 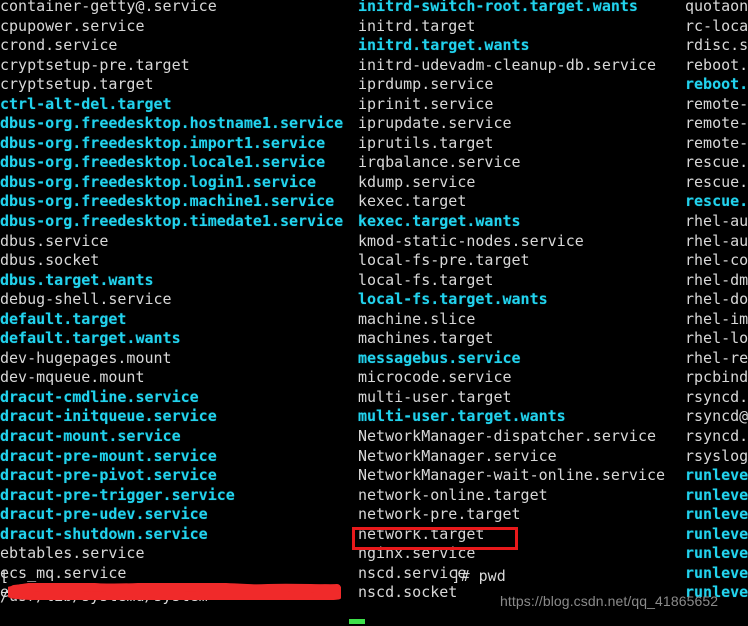 I want to click on listing-entry: NetworkManager-dispatcher.service, so click(x=507, y=436).